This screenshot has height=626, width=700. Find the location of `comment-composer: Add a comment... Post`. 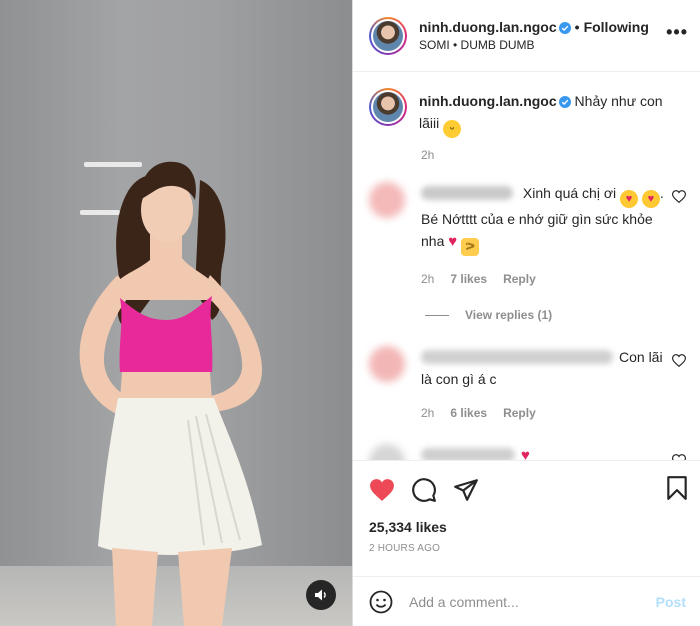

comment-composer: Add a comment... Post is located at coordinates (526, 601).